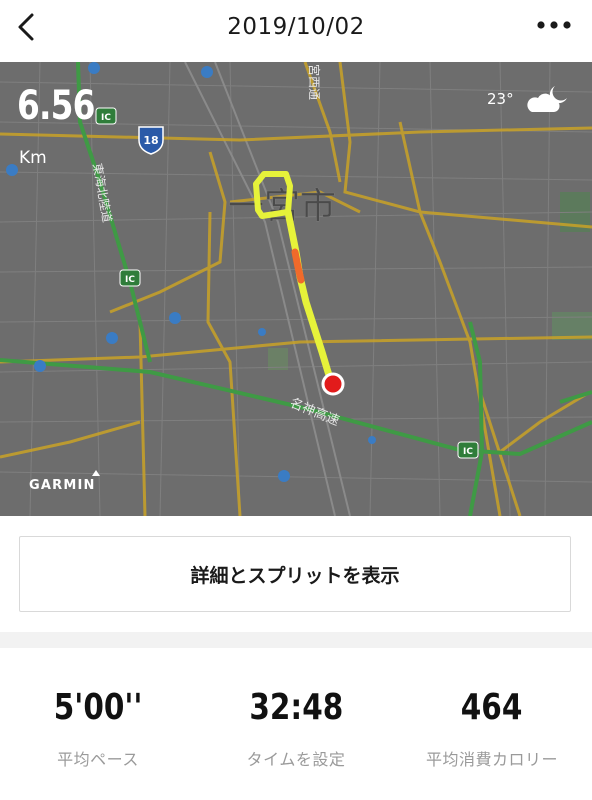 The width and height of the screenshot is (592, 800). What do you see at coordinates (98, 707) in the screenshot?
I see `stat-value: 5'00''` at bounding box center [98, 707].